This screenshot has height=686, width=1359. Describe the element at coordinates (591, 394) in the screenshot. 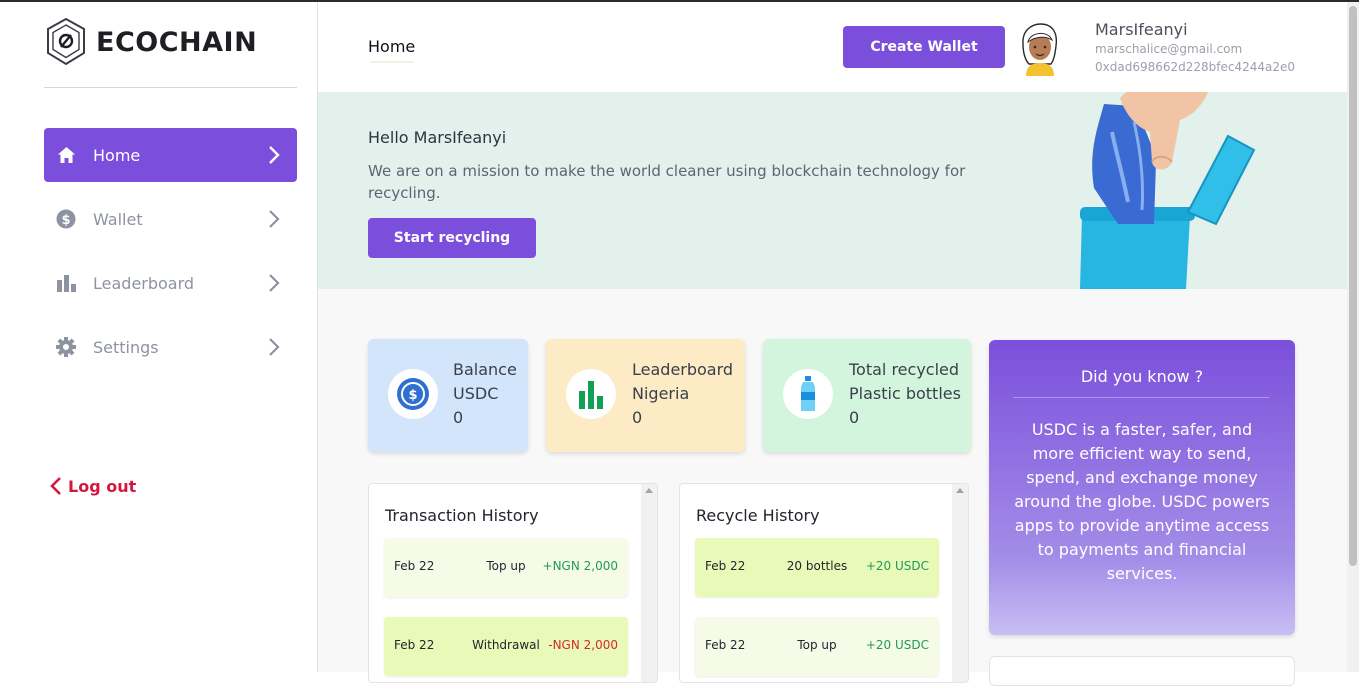

I see `green-bar-chart-icon` at that location.